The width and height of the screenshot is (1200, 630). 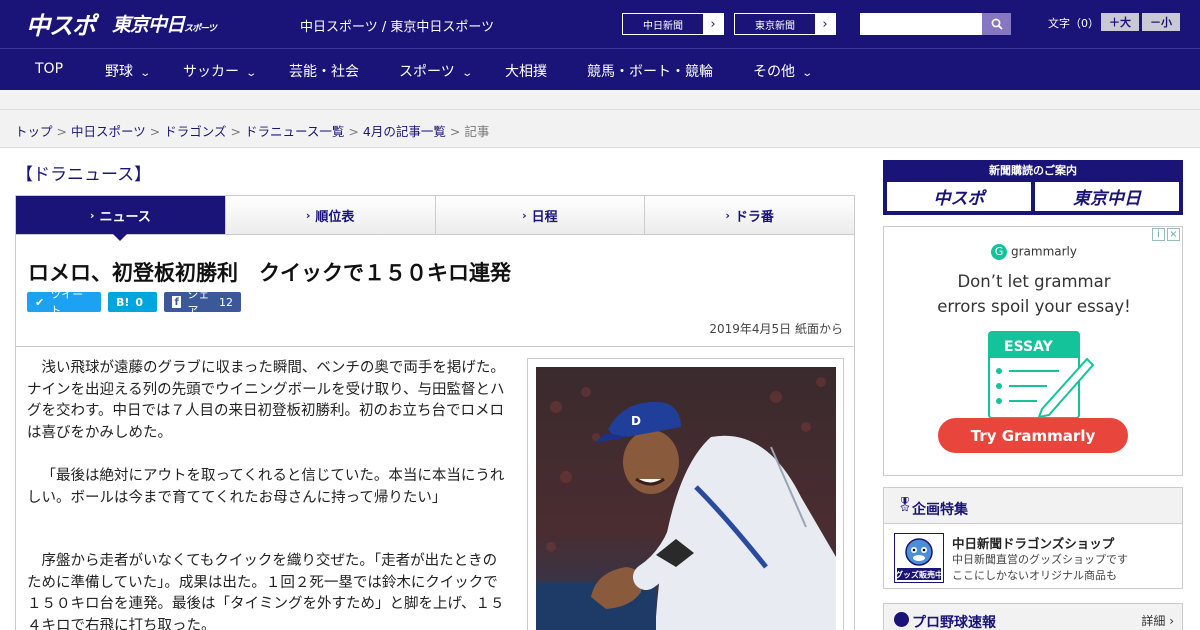 I want to click on font-size-label: 文字（0）, so click(x=1073, y=23).